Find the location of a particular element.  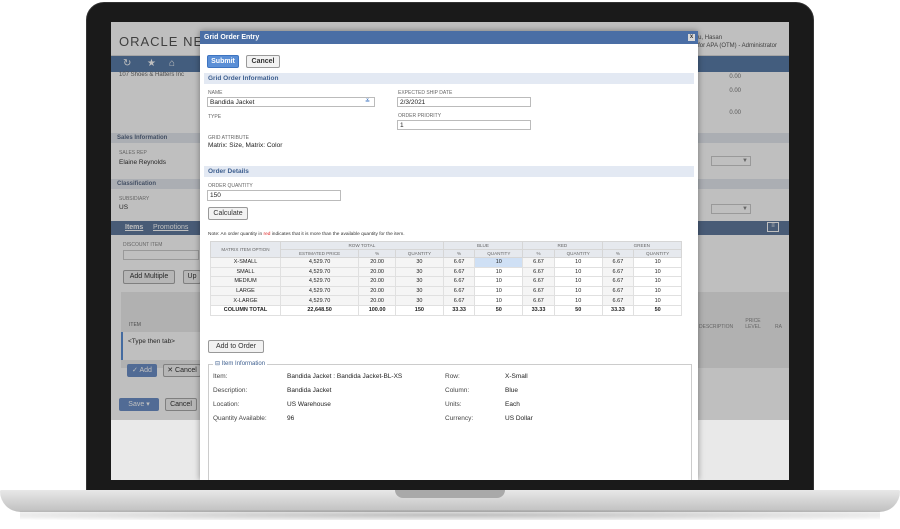

location-label: Location: is located at coordinates (226, 404).